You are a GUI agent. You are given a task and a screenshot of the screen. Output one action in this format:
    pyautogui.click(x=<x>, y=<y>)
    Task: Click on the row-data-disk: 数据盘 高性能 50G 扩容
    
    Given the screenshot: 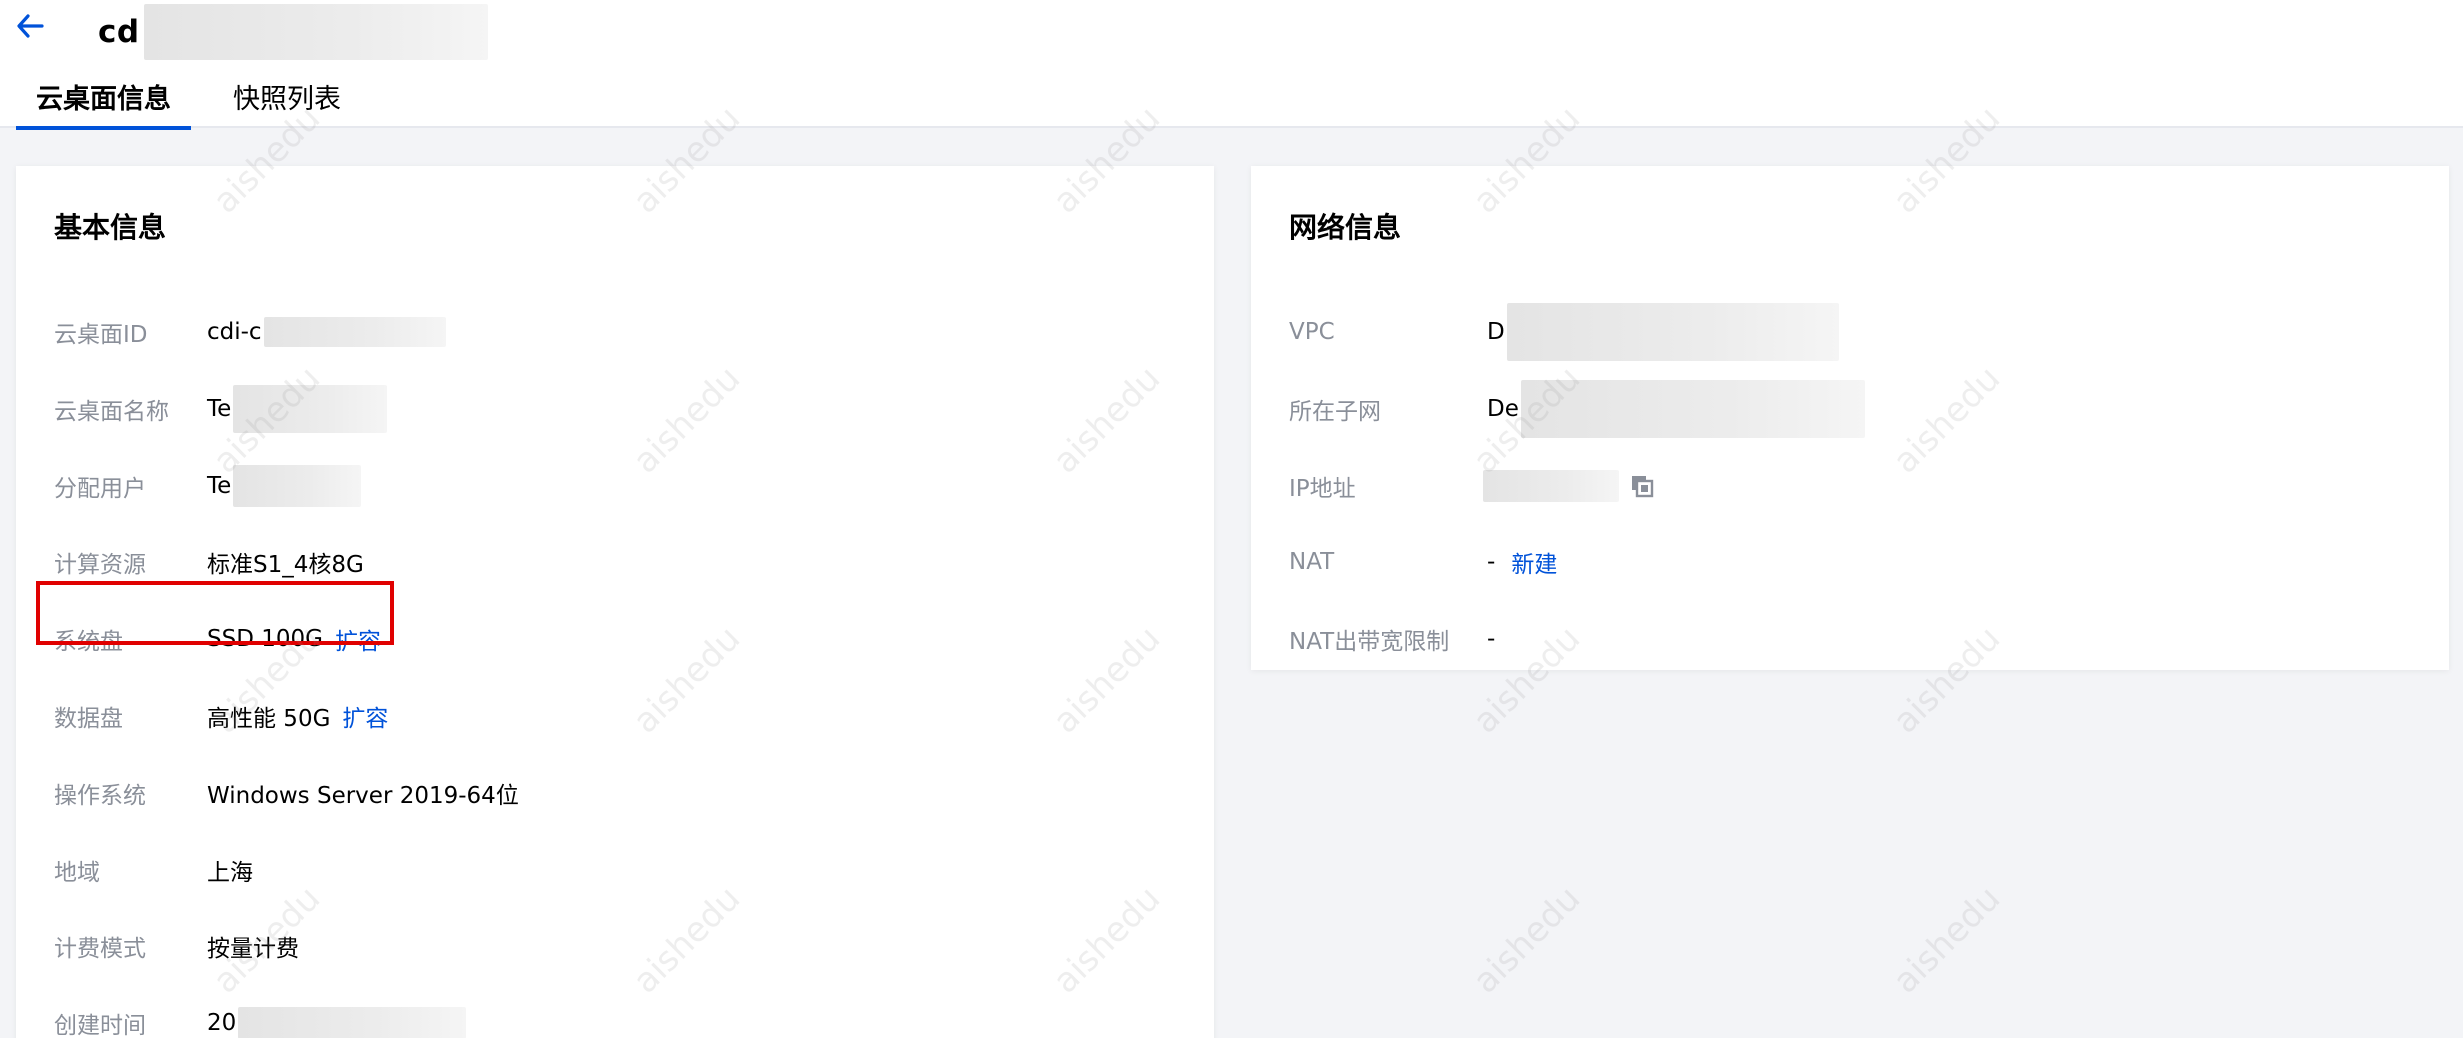 What is the action you would take?
    pyautogui.click(x=221, y=716)
    